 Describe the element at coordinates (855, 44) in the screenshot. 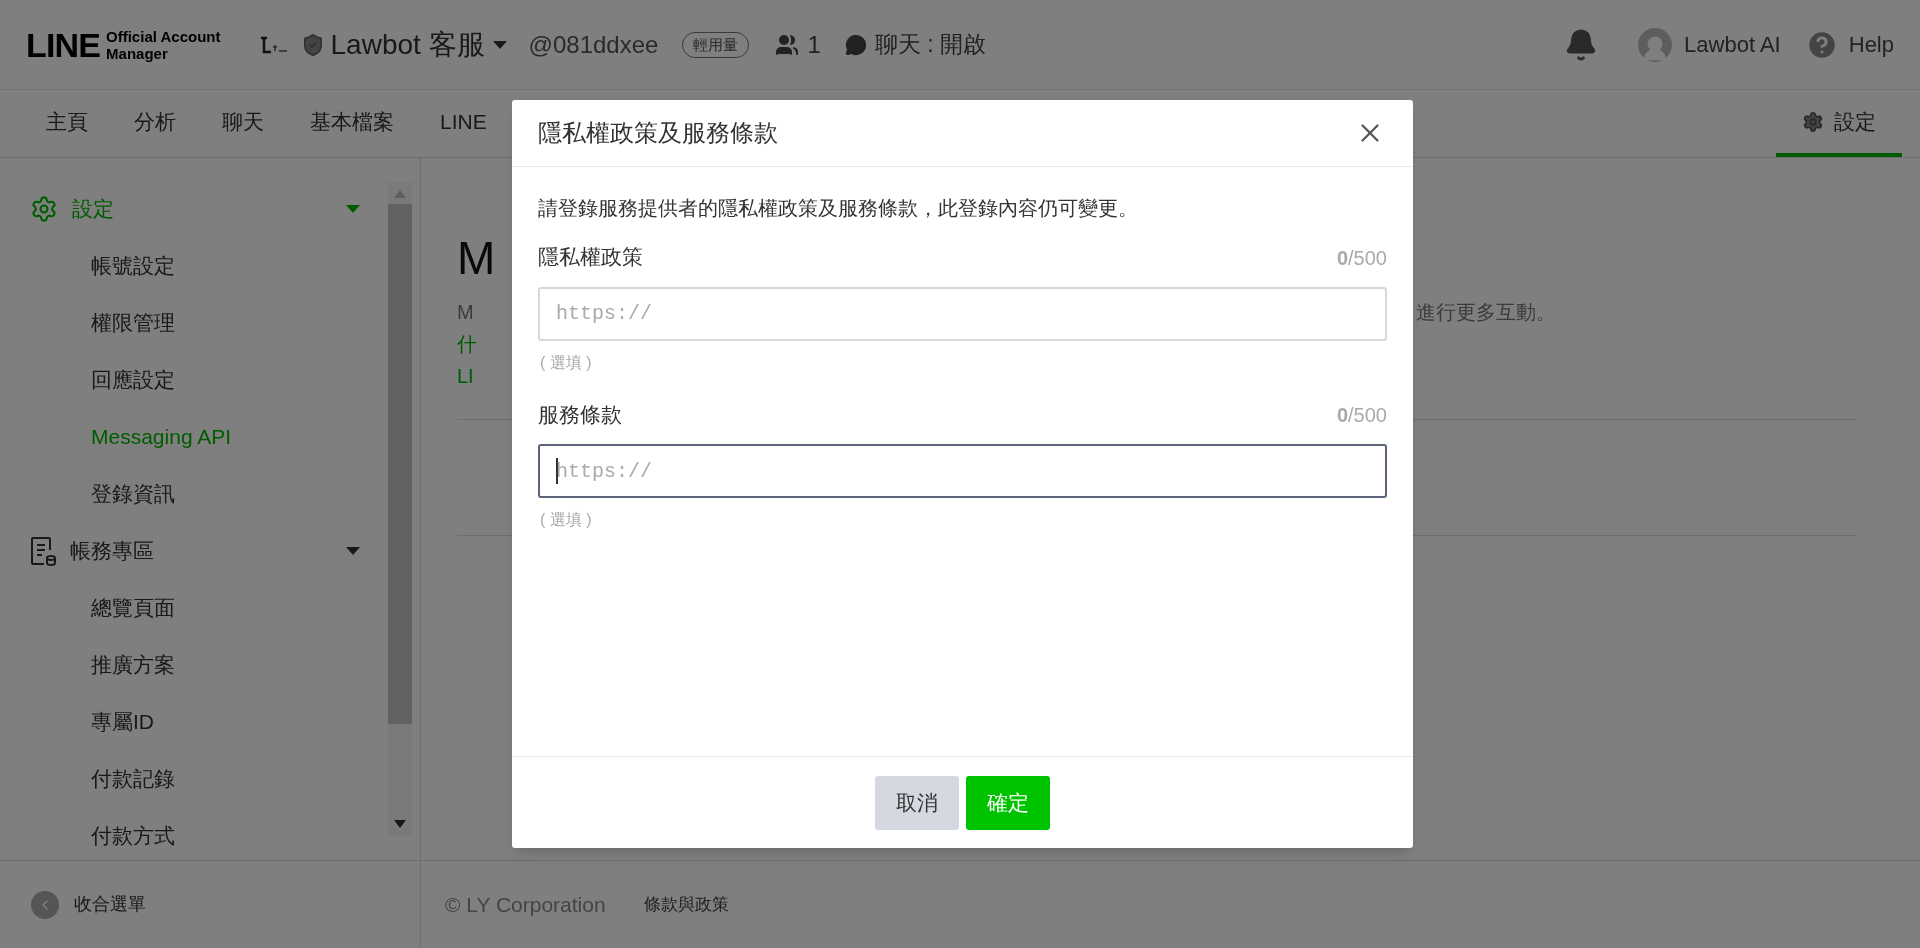

I see `chat-icon` at that location.